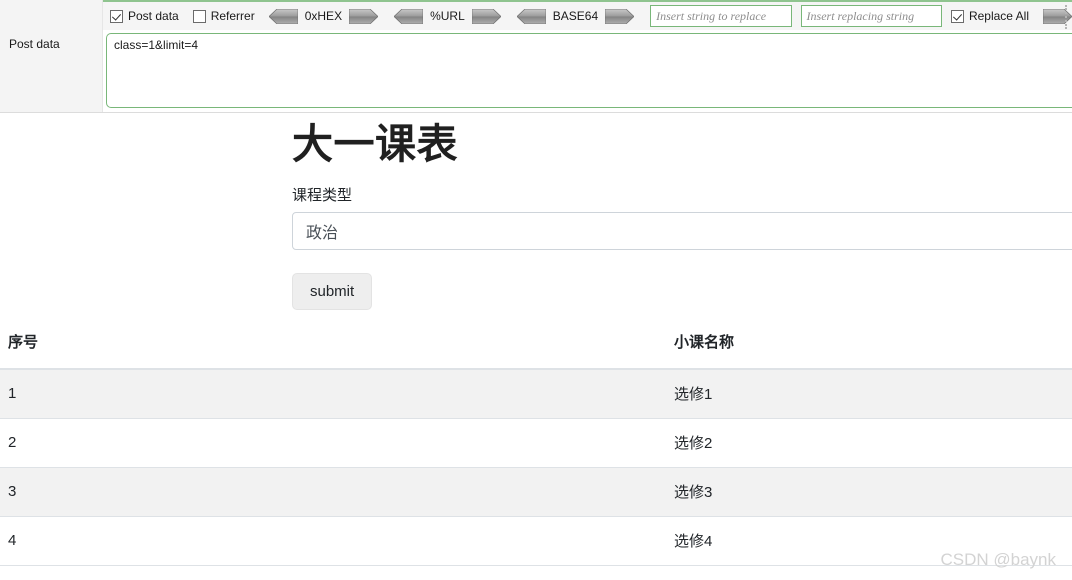  What do you see at coordinates (375, 144) in the screenshot?
I see `page-title: 大一课表` at bounding box center [375, 144].